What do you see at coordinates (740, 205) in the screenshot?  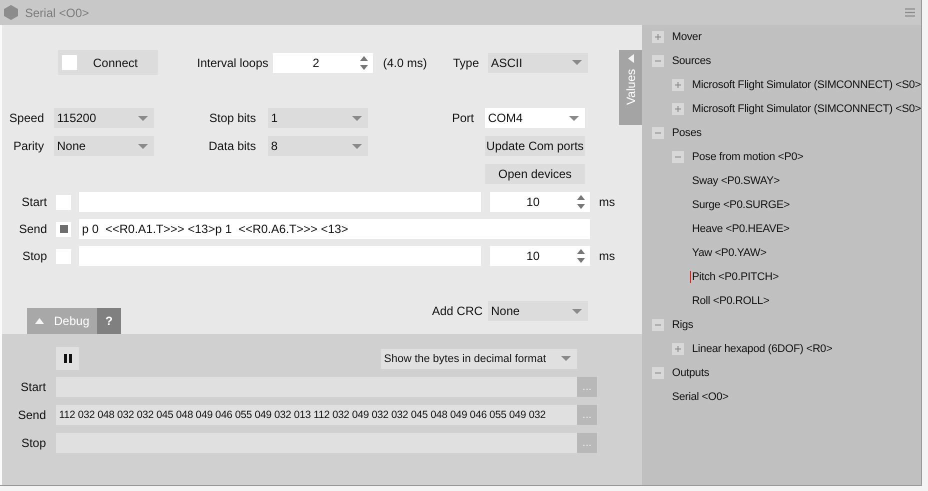 I see `tree-item: Surge <P0.SURGE>` at bounding box center [740, 205].